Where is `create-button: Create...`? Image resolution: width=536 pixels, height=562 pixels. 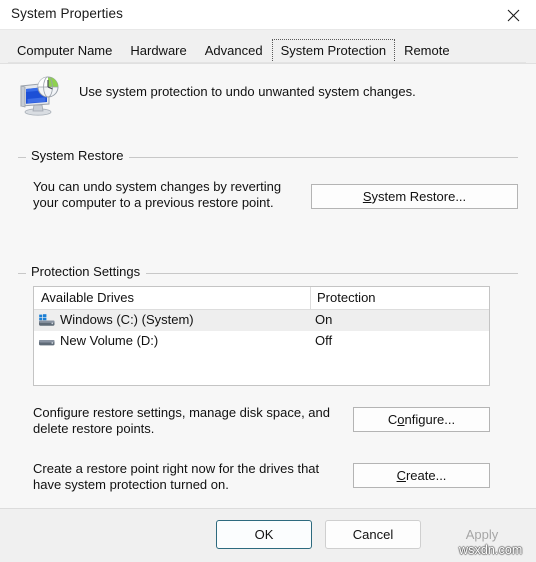
create-button: Create... is located at coordinates (421, 475).